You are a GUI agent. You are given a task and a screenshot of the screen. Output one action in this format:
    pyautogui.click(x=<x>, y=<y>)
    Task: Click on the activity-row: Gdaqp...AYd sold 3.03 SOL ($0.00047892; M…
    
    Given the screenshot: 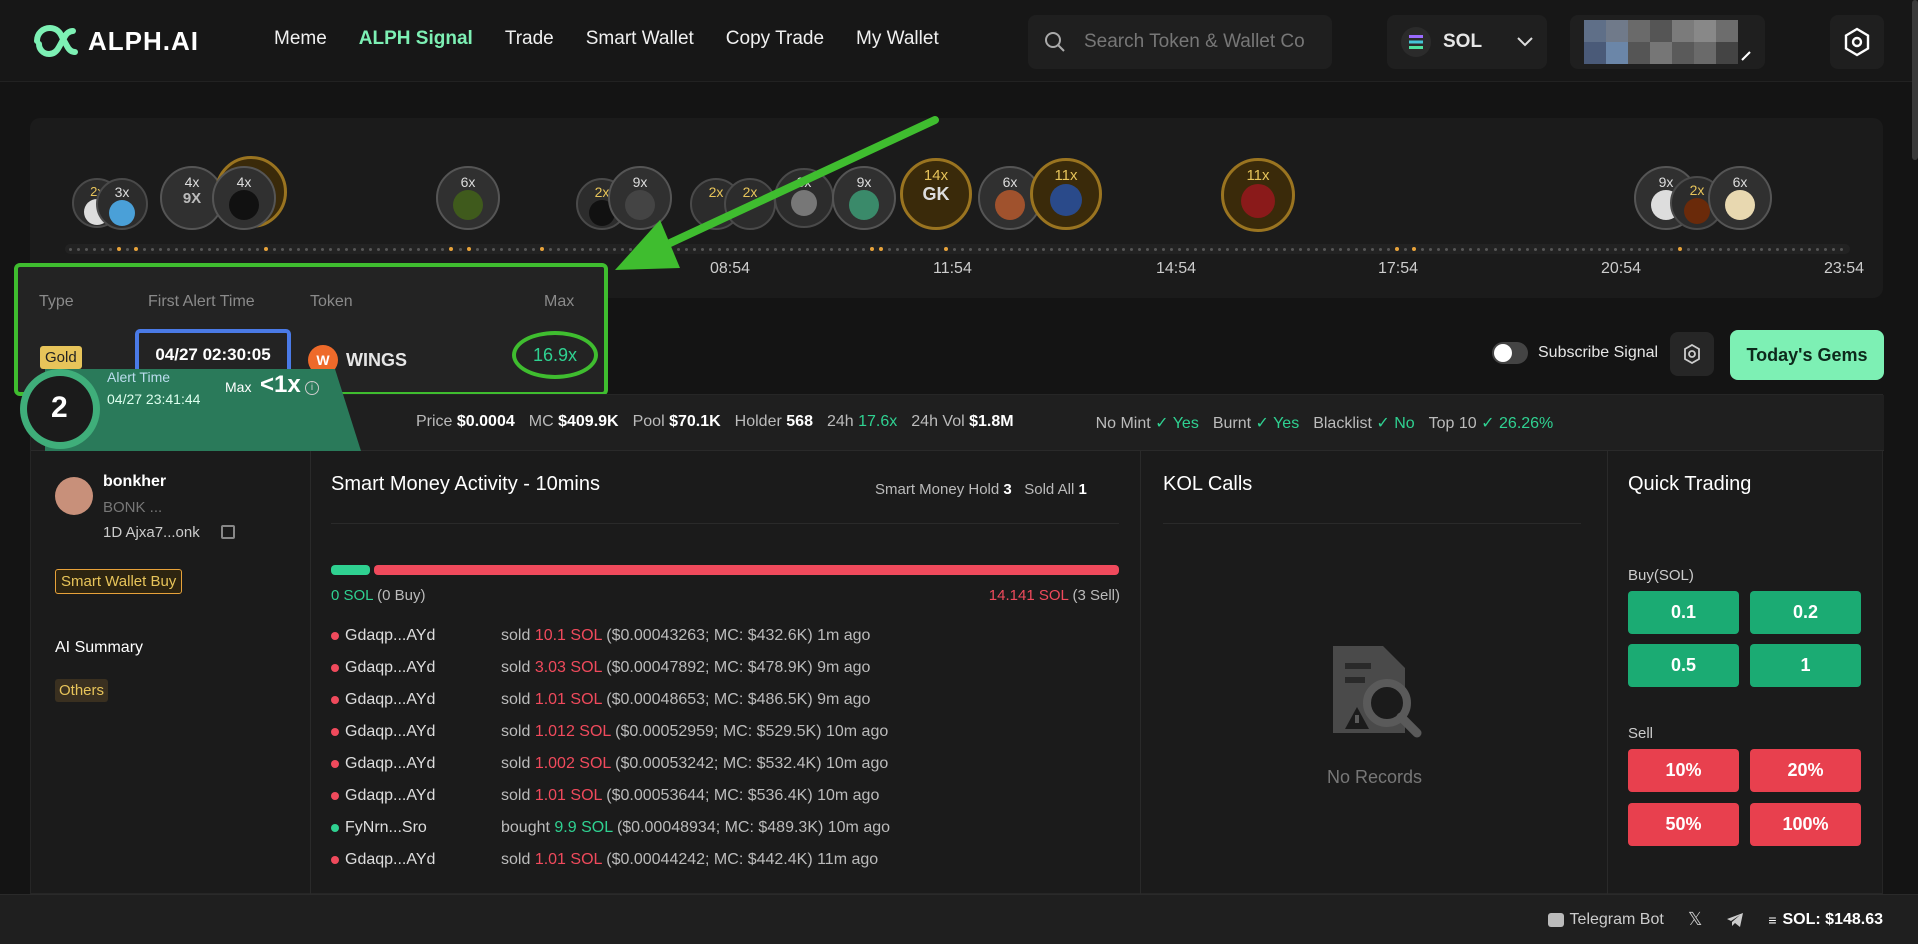 What is the action you would take?
    pyautogui.click(x=600, y=668)
    